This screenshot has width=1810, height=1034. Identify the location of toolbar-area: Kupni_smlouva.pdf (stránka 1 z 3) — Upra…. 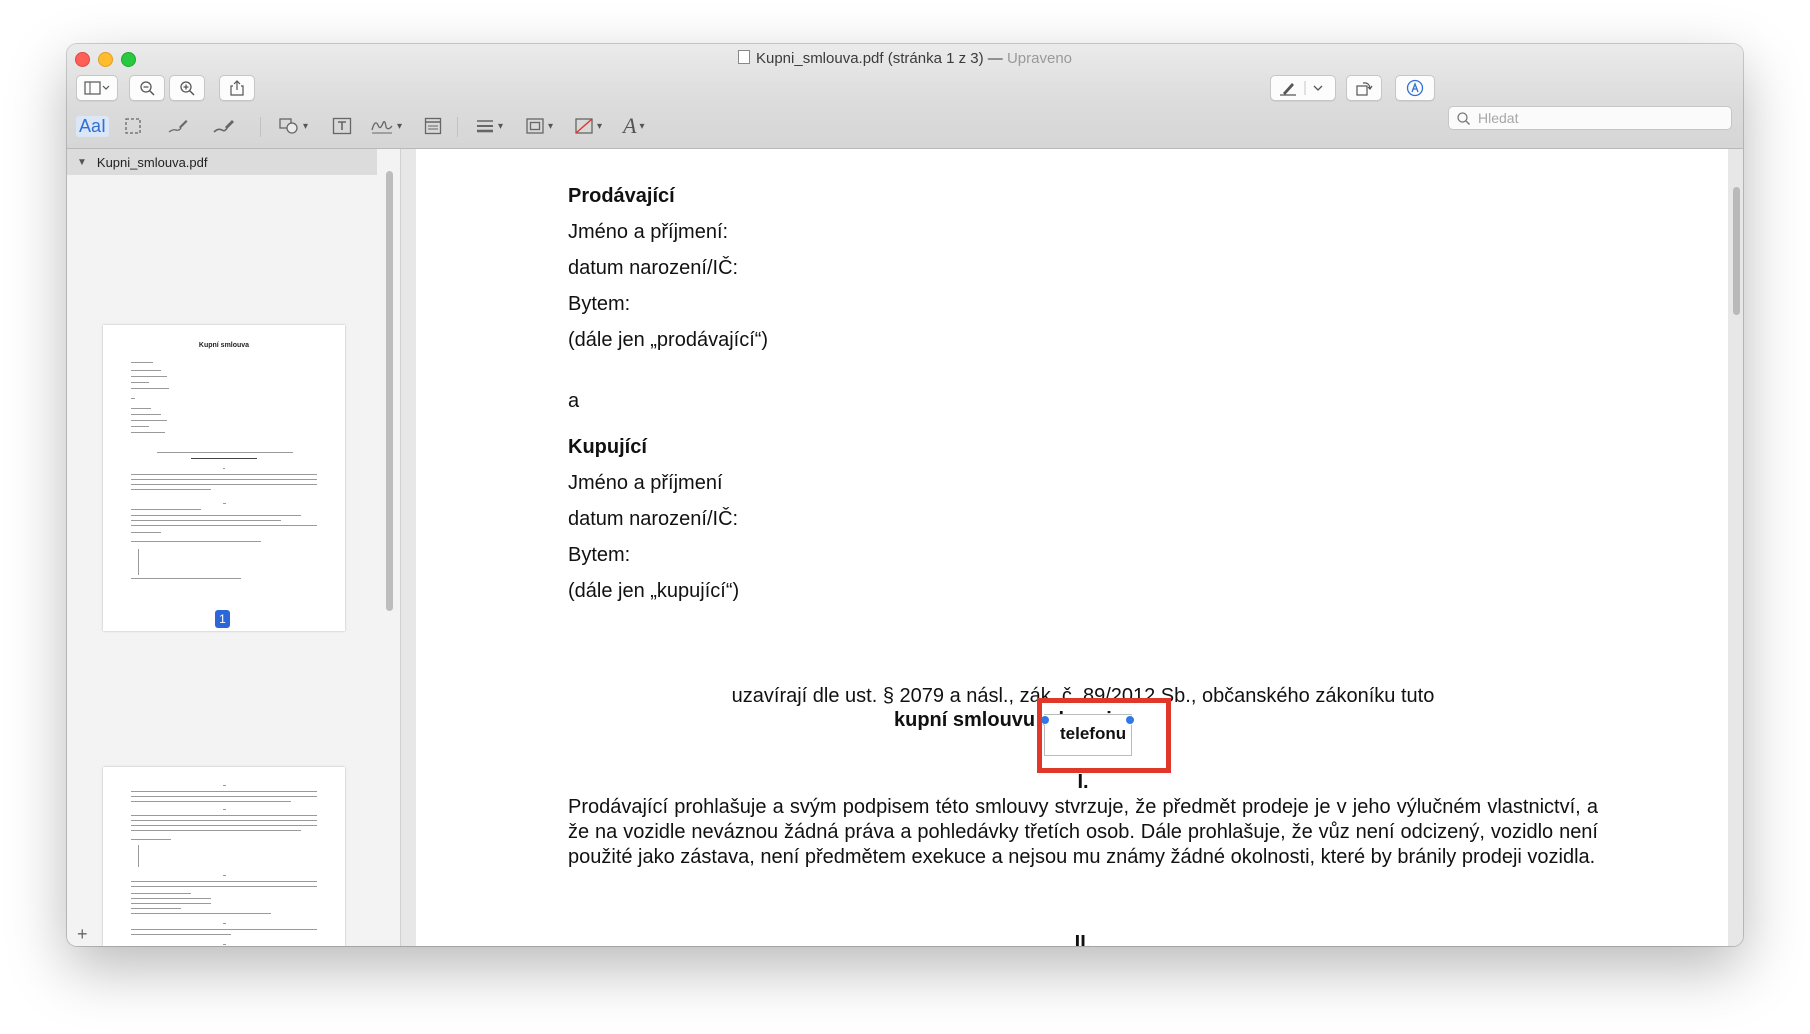
(905, 96).